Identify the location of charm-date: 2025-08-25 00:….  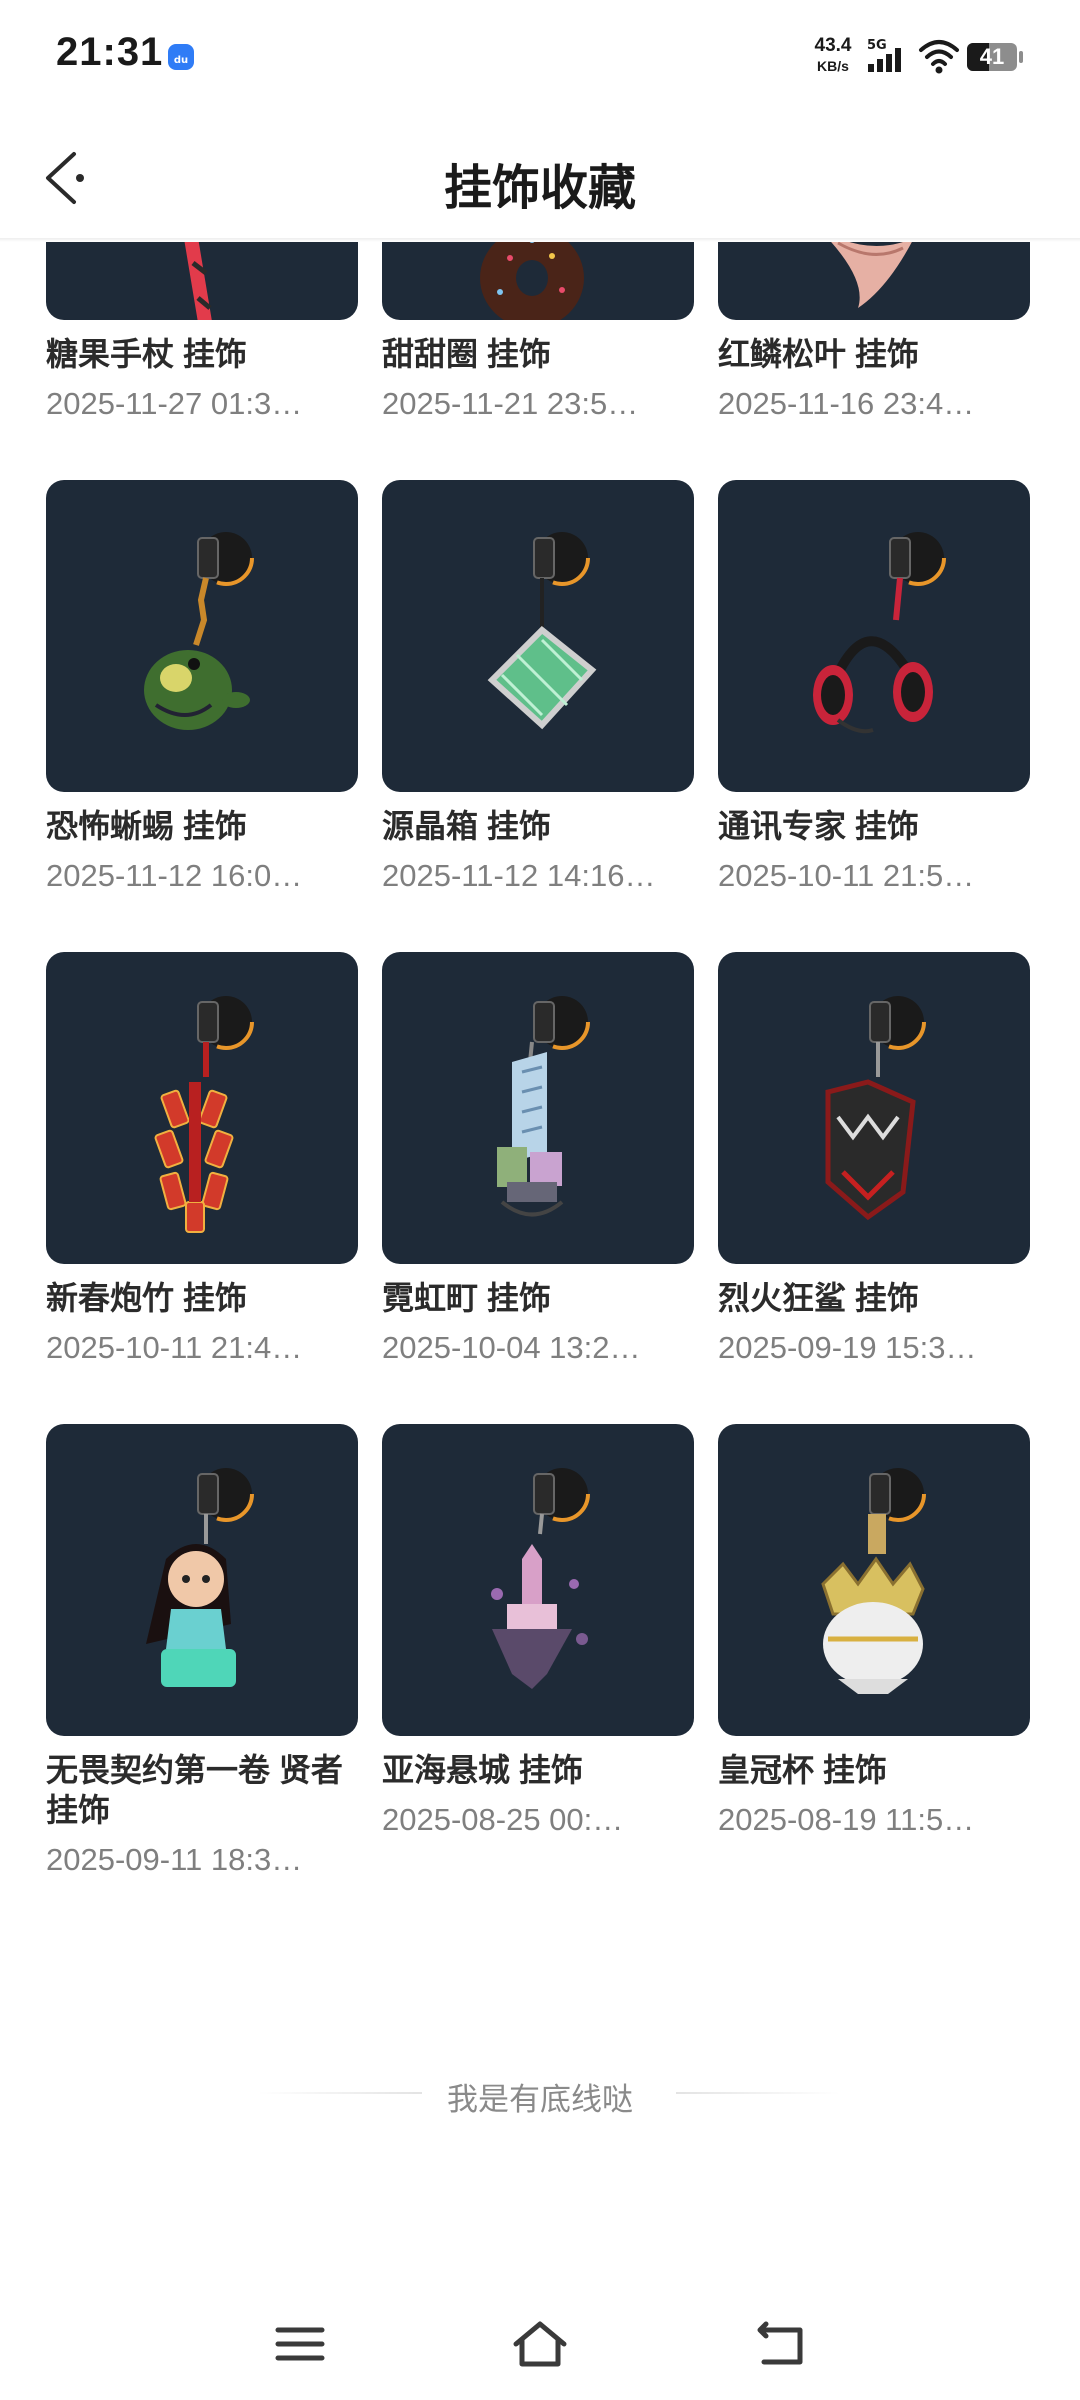
(503, 1819).